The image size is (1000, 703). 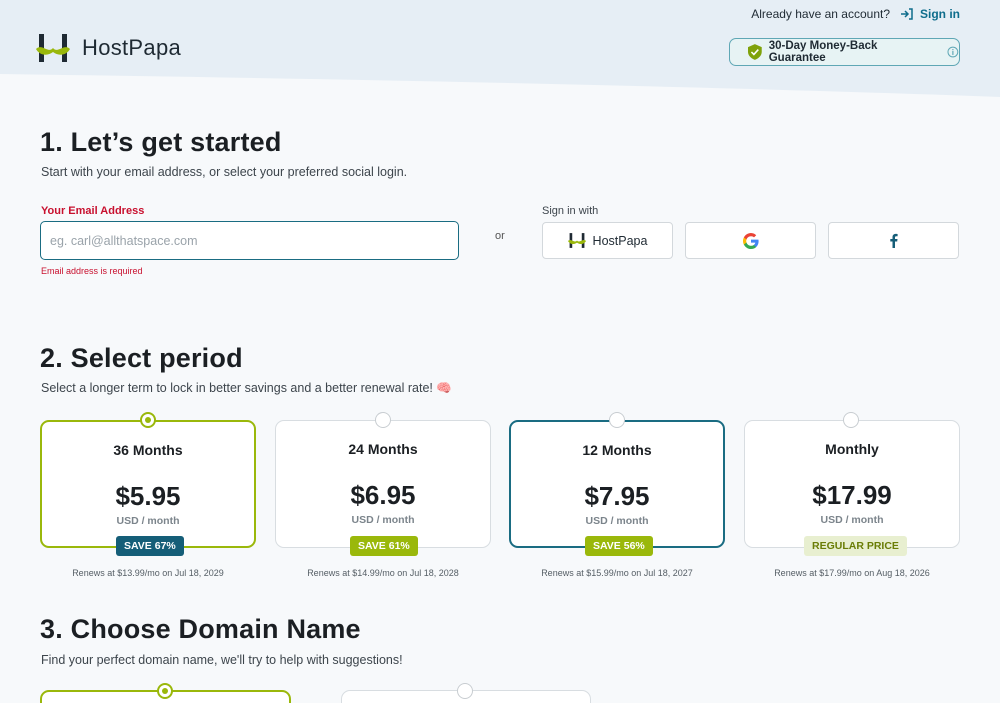 What do you see at coordinates (852, 449) in the screenshot?
I see `plan-term: Monthly` at bounding box center [852, 449].